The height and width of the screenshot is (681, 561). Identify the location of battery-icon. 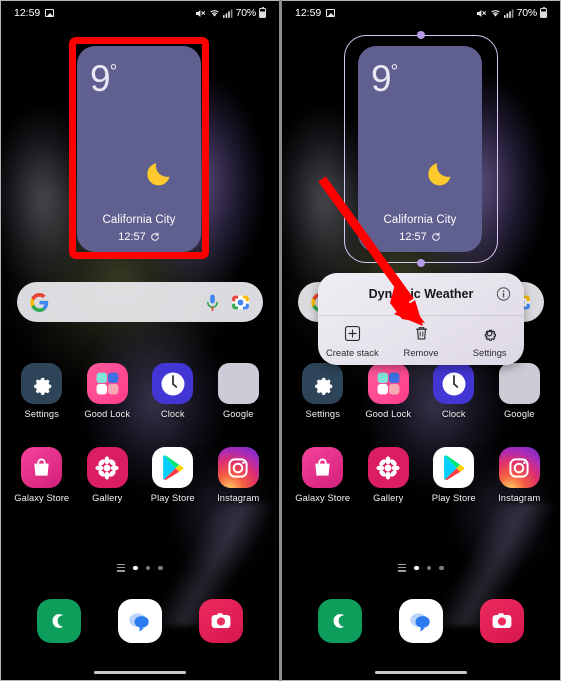
(543, 12).